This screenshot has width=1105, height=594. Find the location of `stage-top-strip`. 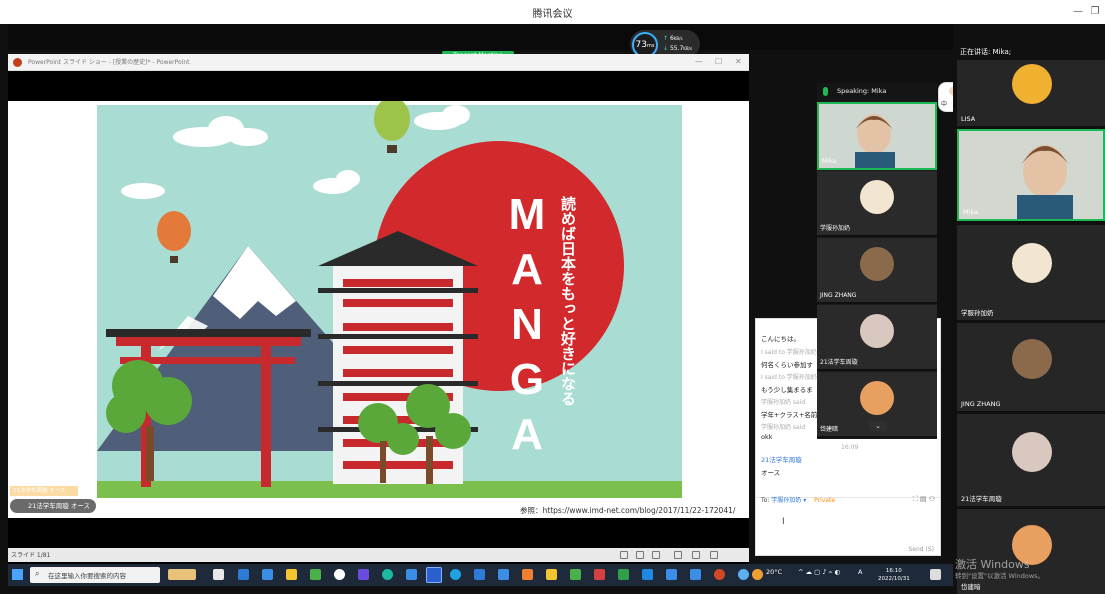

stage-top-strip is located at coordinates (480, 37).